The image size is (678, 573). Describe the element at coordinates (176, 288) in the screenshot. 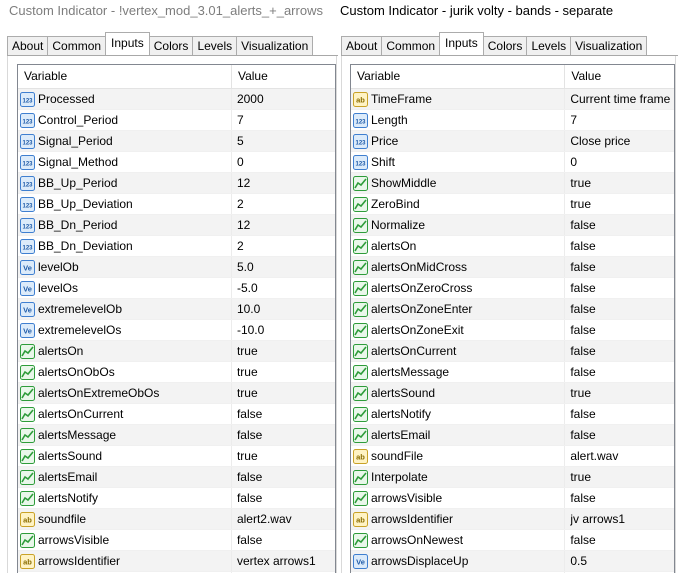

I see `table-row: Ve levelOs -5.0` at that location.